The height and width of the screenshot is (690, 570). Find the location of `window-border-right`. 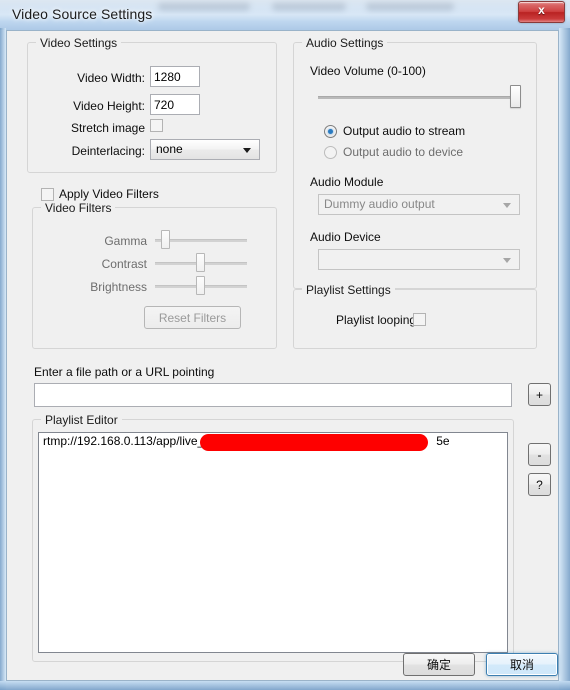

window-border-right is located at coordinates (564, 359).